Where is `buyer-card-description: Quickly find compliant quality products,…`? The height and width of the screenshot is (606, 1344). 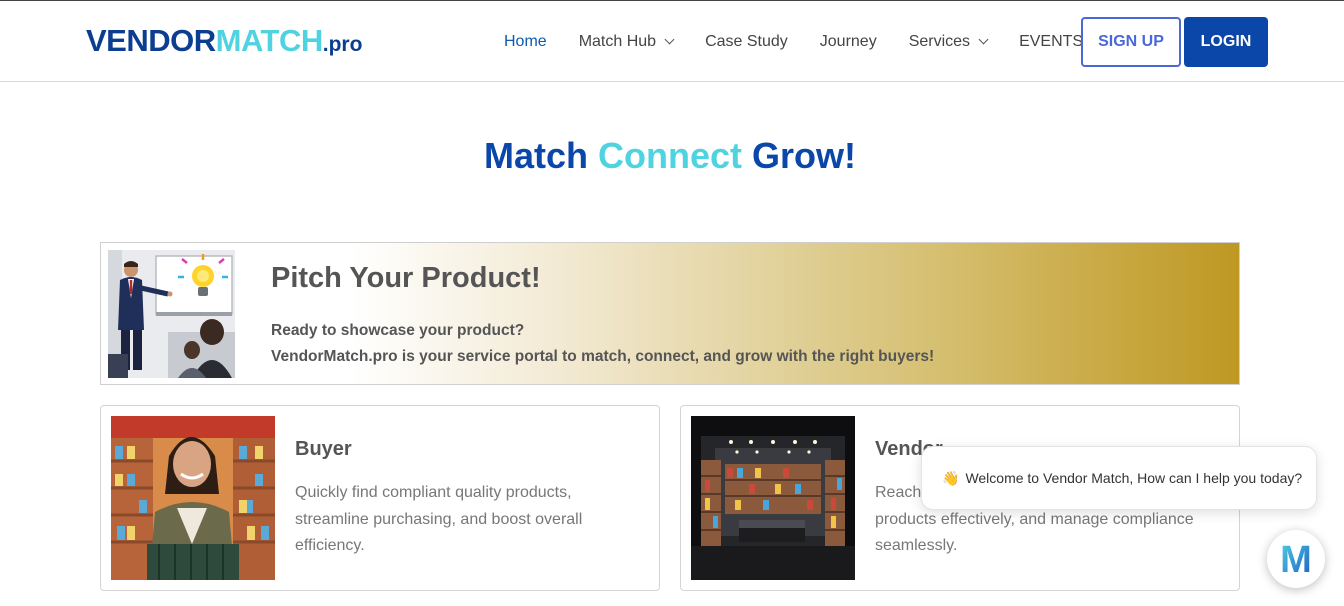 buyer-card-description: Quickly find compliant quality products,… is located at coordinates (439, 519).